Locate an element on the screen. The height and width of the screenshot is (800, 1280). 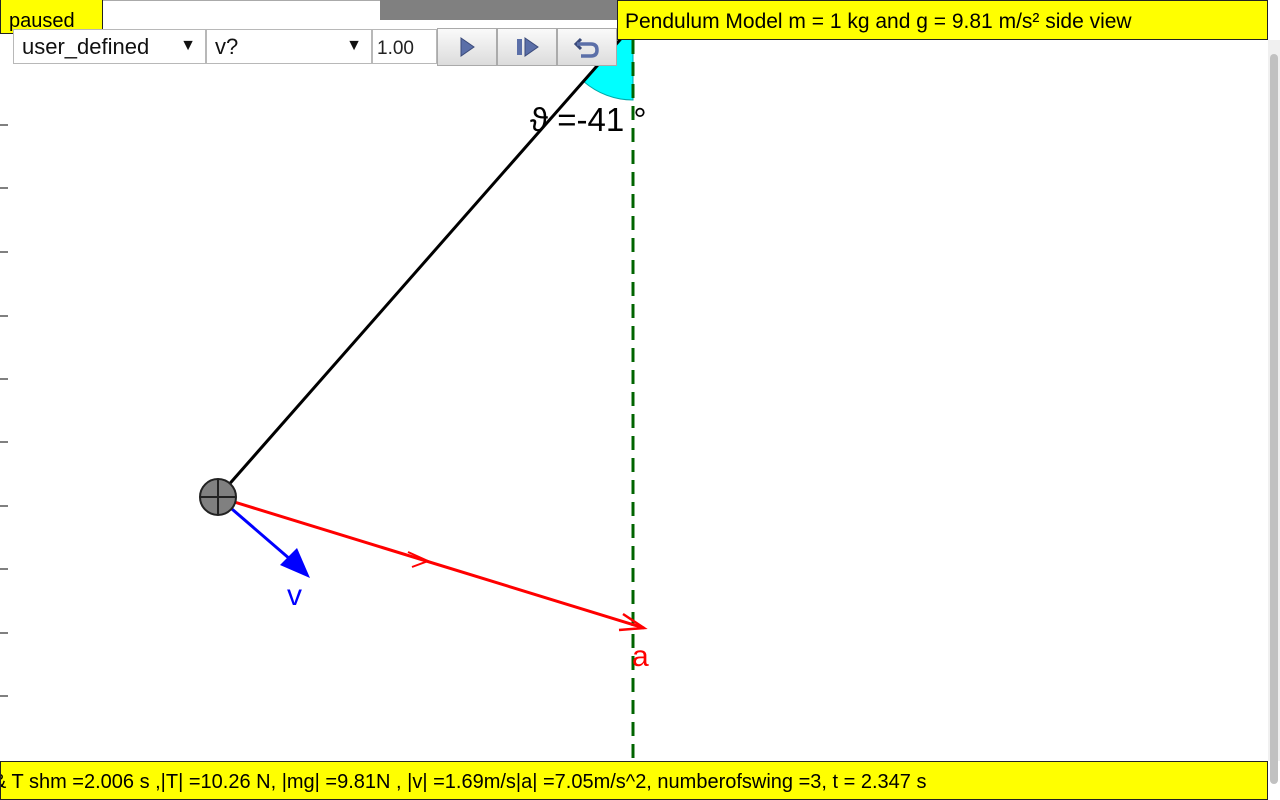
reset-button is located at coordinates (587, 47).